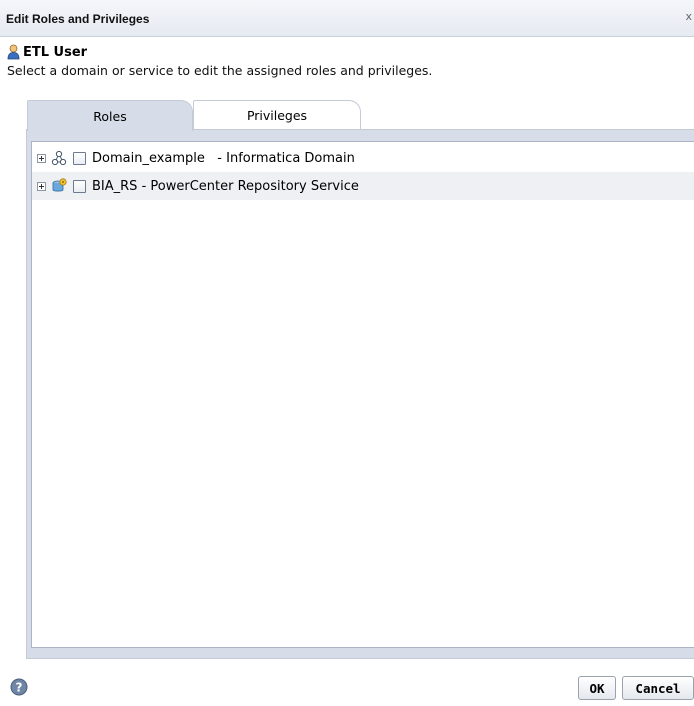 The width and height of the screenshot is (694, 706). What do you see at coordinates (110, 115) in the screenshot?
I see `tab-roles: Roles` at bounding box center [110, 115].